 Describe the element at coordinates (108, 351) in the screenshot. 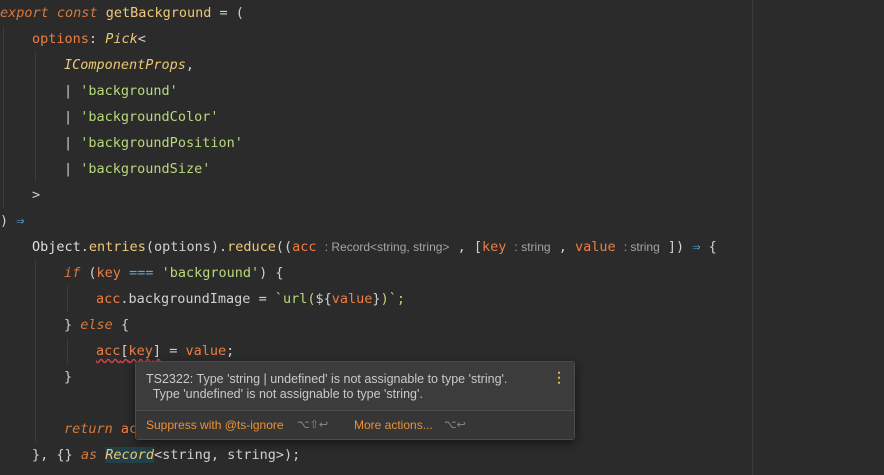

I see `error-identifier-acc: acc` at that location.